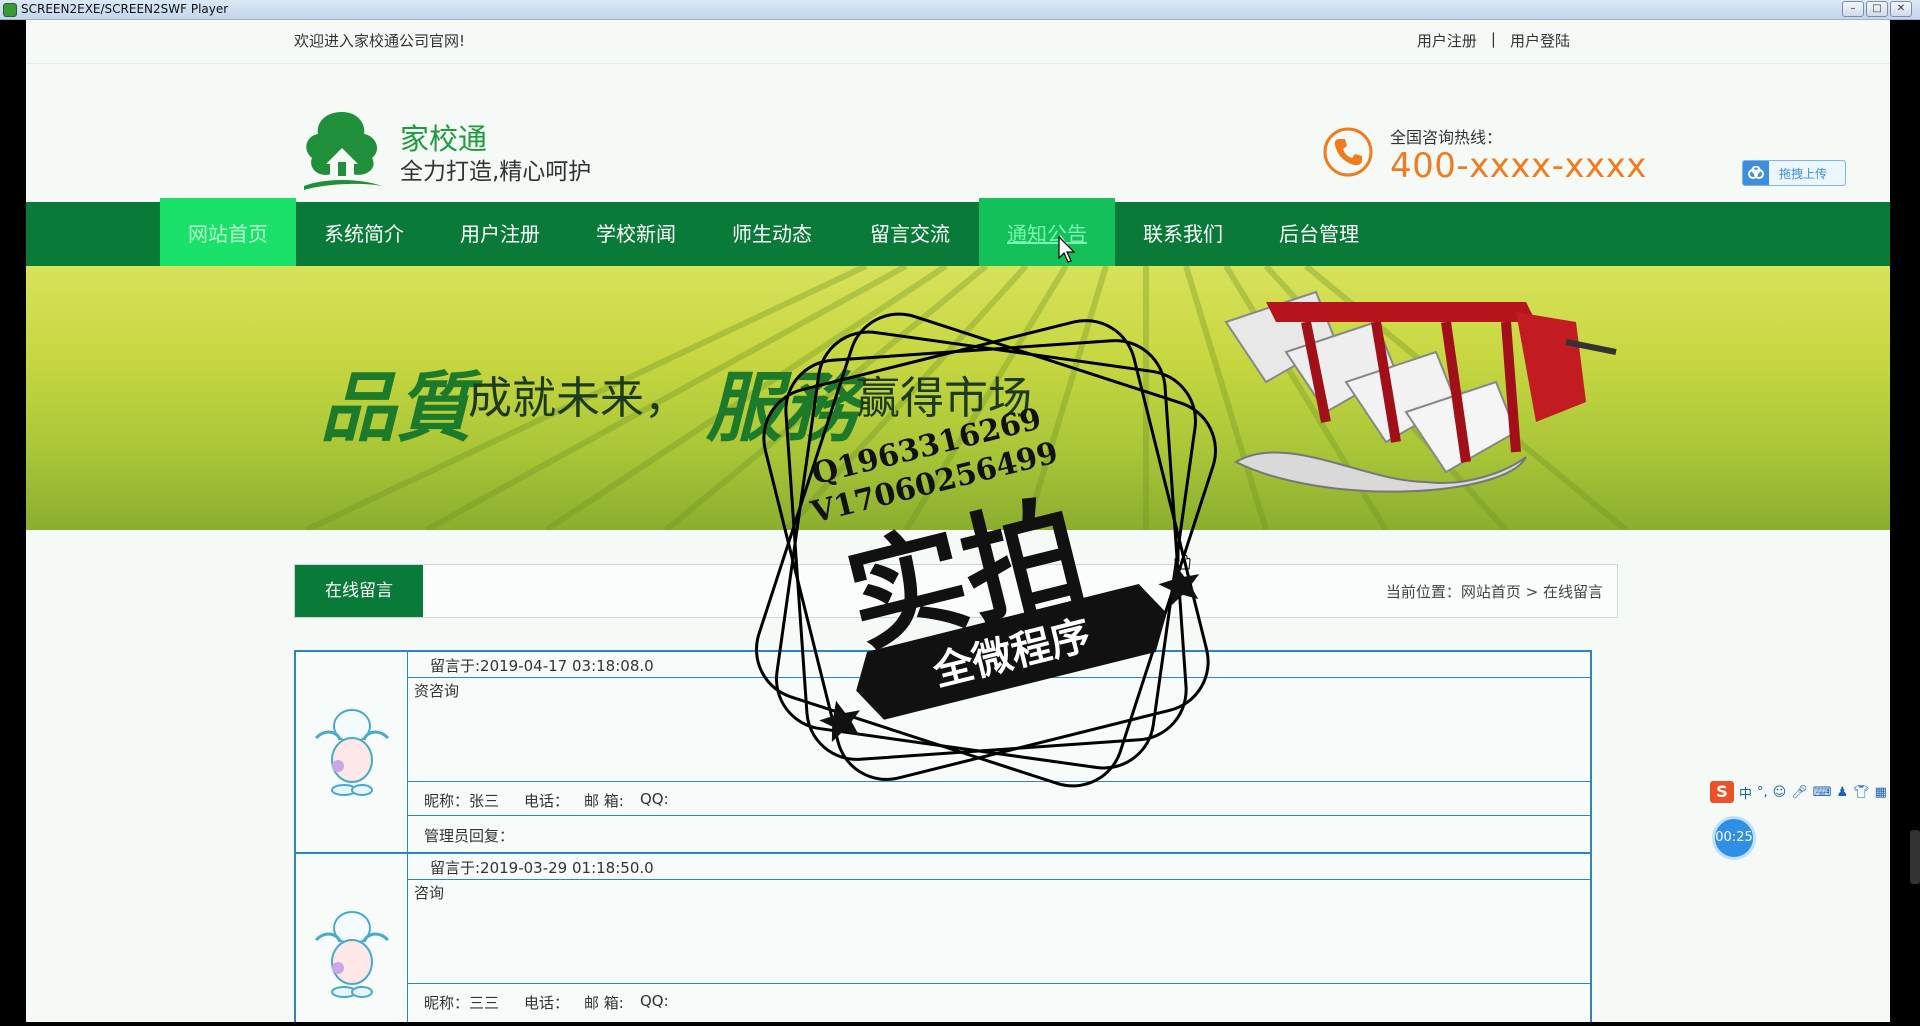  Describe the element at coordinates (1861, 792) in the screenshot. I see `skin-shirt-icon: 👕︎` at that location.